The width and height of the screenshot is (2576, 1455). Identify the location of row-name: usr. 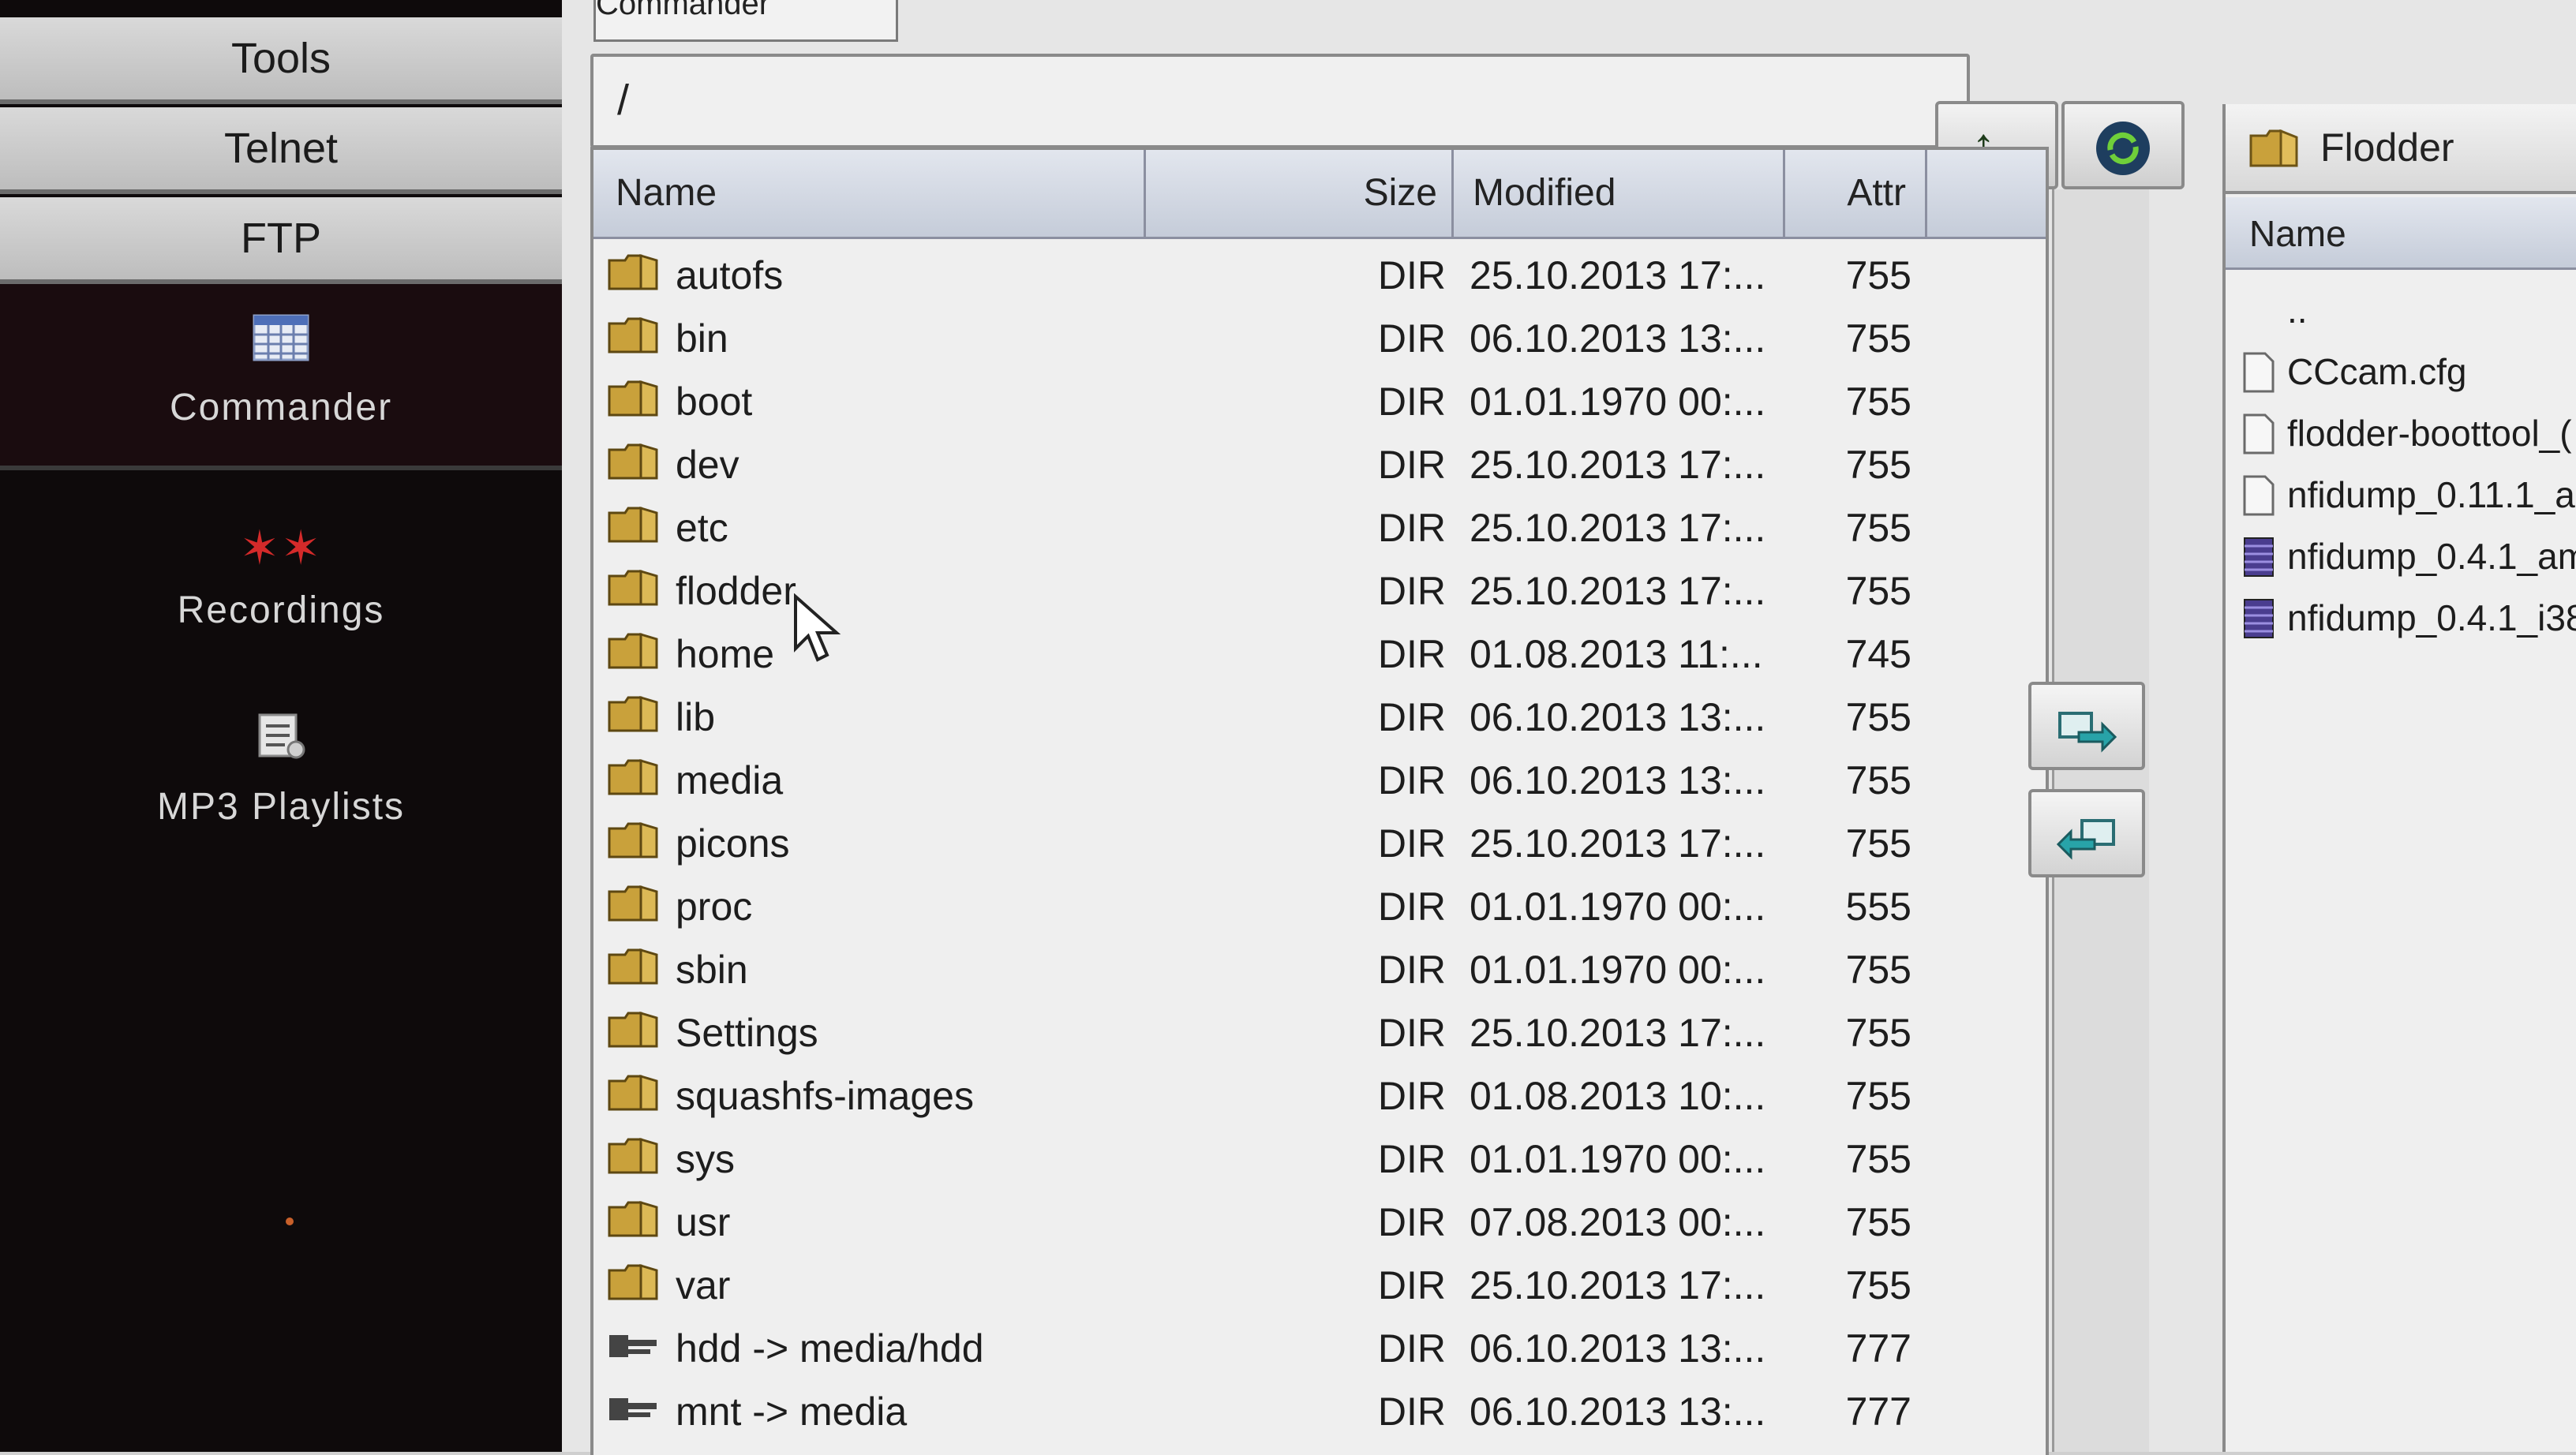
(703, 1222).